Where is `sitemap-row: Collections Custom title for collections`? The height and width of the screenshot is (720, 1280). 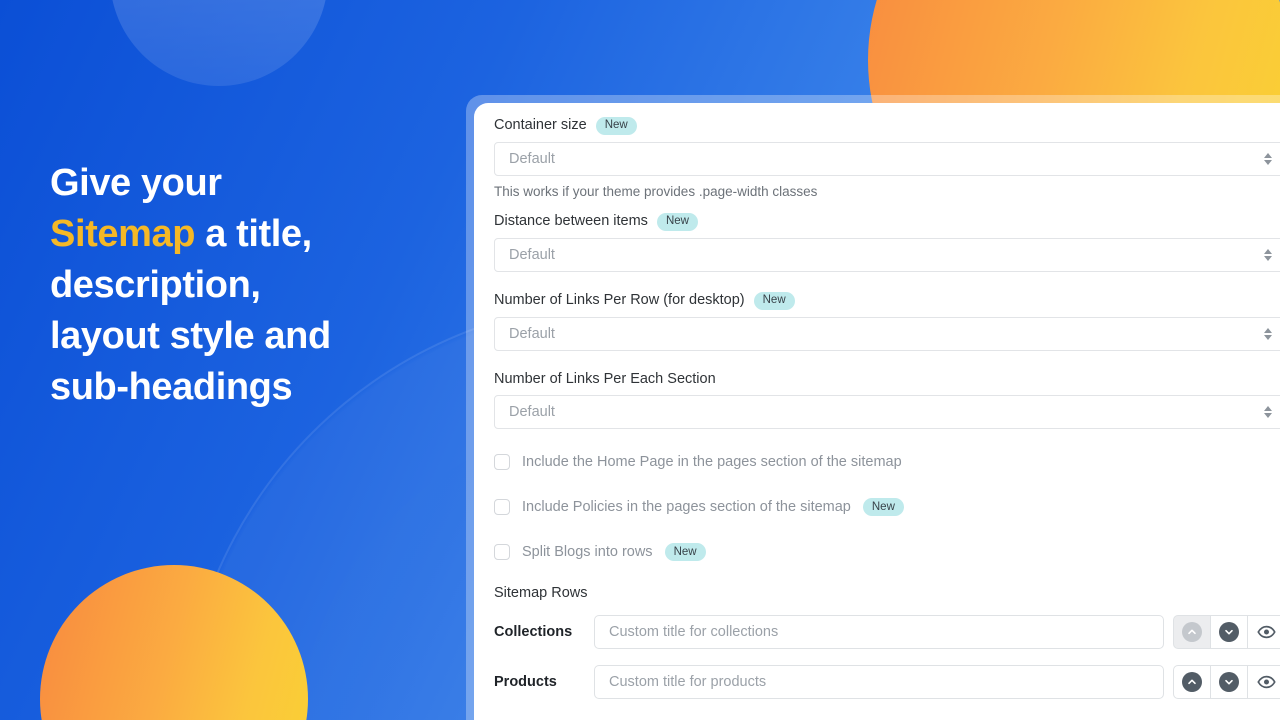
sitemap-row: Collections Custom title for collections is located at coordinates (887, 632).